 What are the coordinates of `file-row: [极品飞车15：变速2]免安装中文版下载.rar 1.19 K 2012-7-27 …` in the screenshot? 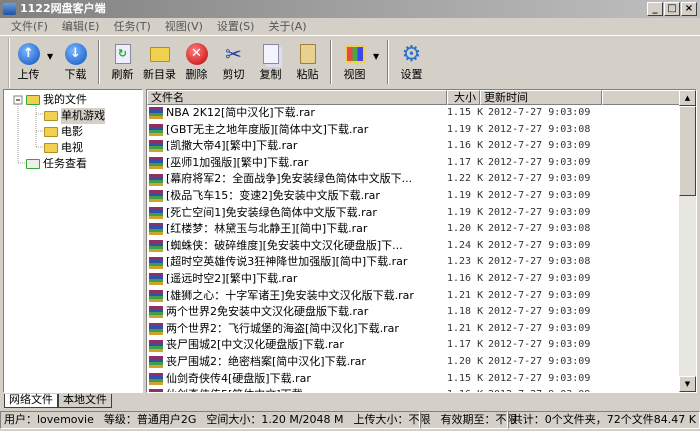 It's located at (413, 196).